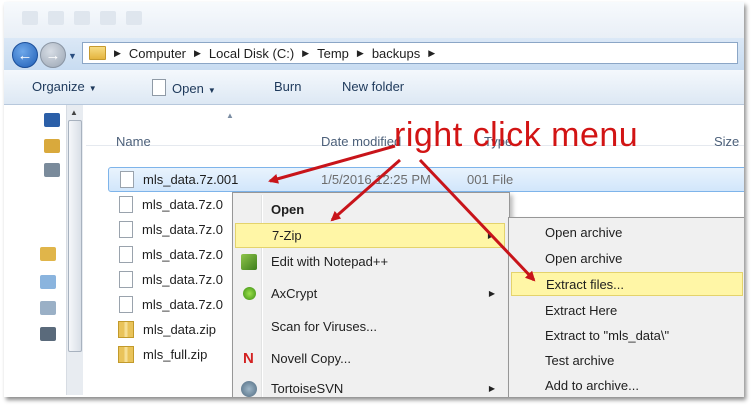  What do you see at coordinates (374, 20) in the screenshot?
I see `title-bar` at bounding box center [374, 20].